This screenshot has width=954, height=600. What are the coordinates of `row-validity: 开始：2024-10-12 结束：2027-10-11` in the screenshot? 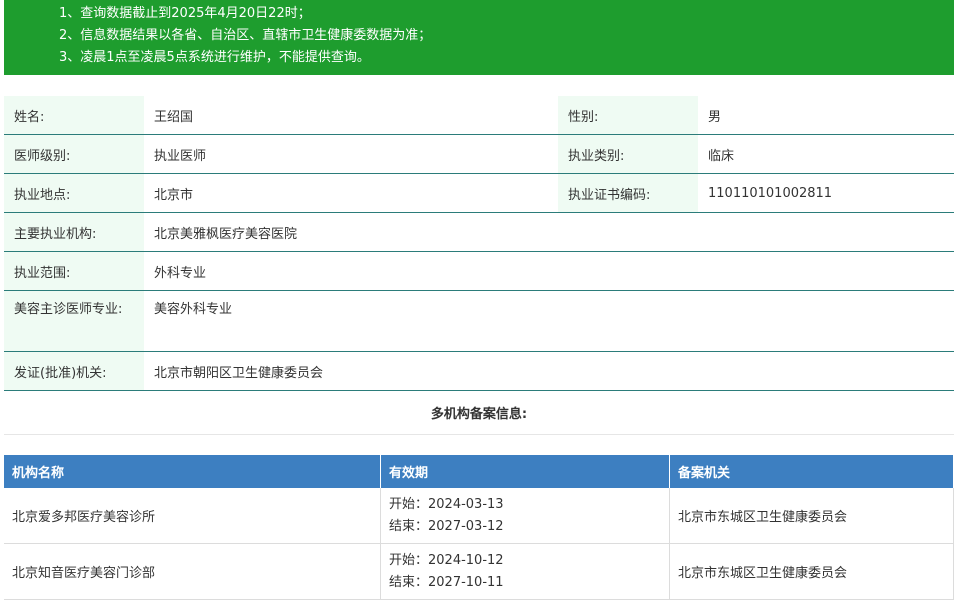 It's located at (525, 571).